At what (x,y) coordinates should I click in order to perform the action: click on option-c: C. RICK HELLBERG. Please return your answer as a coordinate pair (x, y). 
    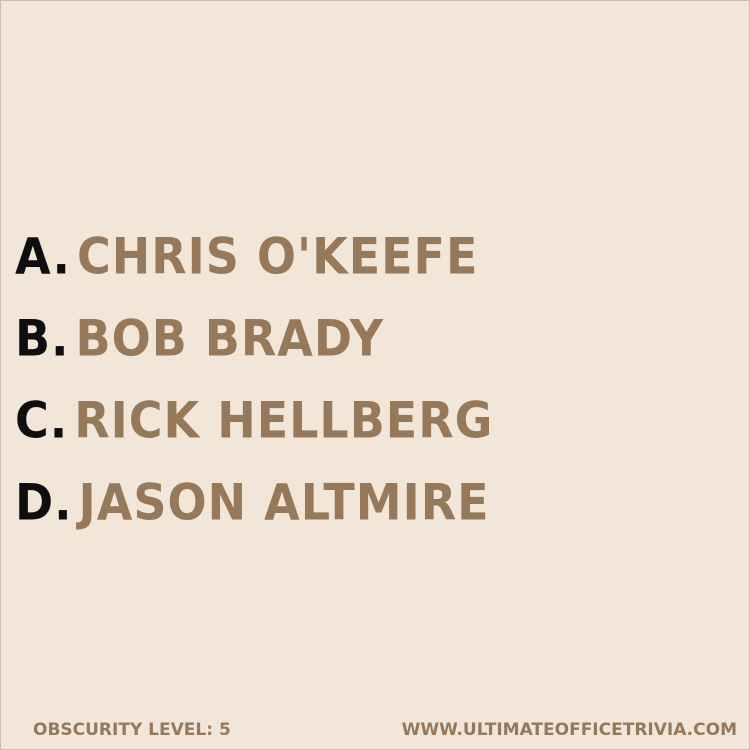
    Looking at the image, I should click on (254, 420).